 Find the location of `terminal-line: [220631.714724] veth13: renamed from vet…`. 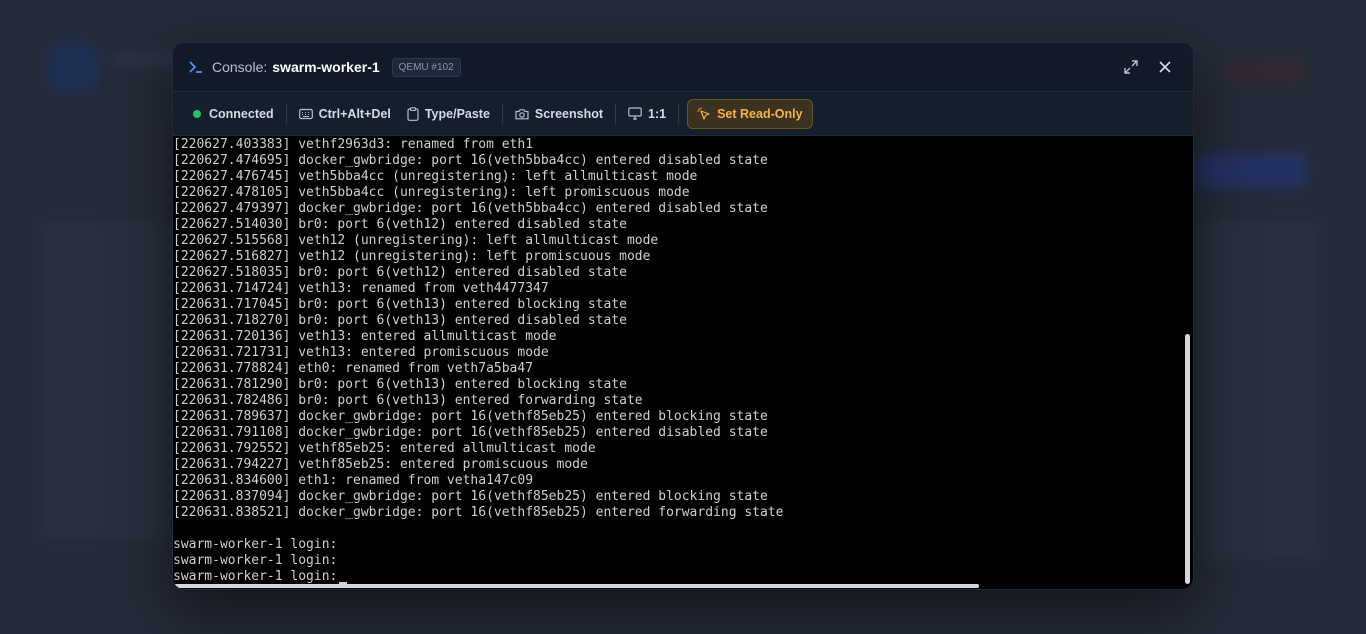

terminal-line: [220631.714724] veth13: renamed from vet… is located at coordinates (361, 288).